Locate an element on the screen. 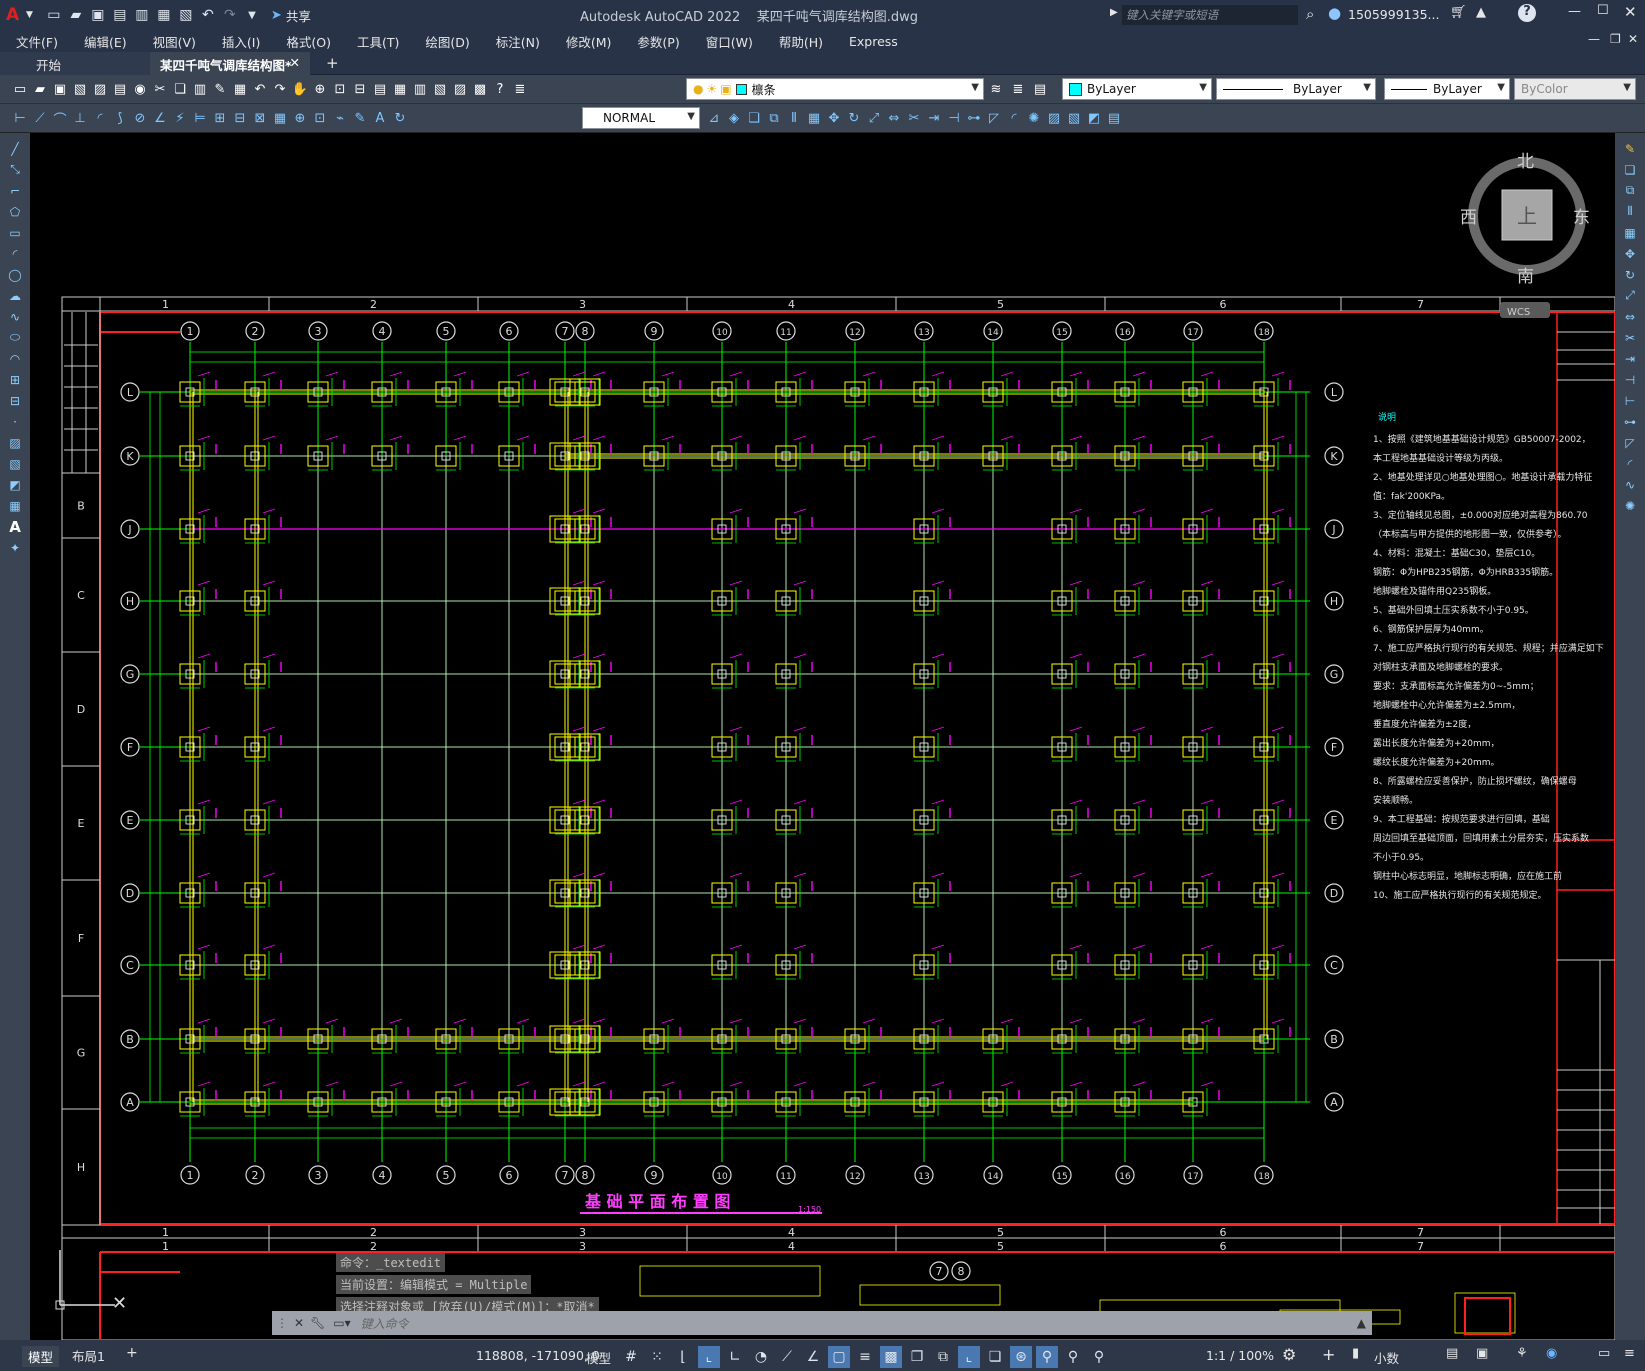 The image size is (1645, 1371). infer-constraints-icon: ⌊ is located at coordinates (683, 1357).